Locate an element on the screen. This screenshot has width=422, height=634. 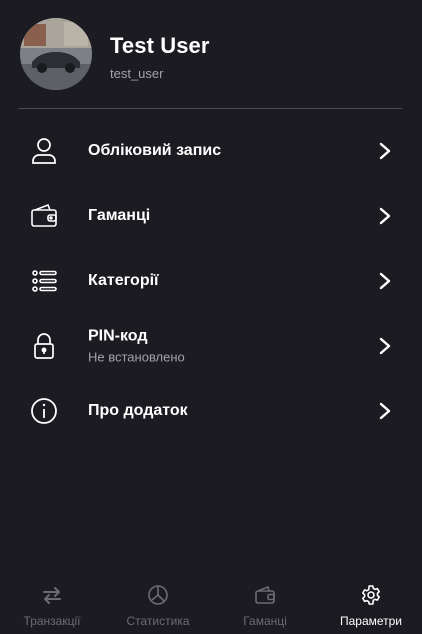
nav-item-wallets: Гаманці is located at coordinates (265, 606).